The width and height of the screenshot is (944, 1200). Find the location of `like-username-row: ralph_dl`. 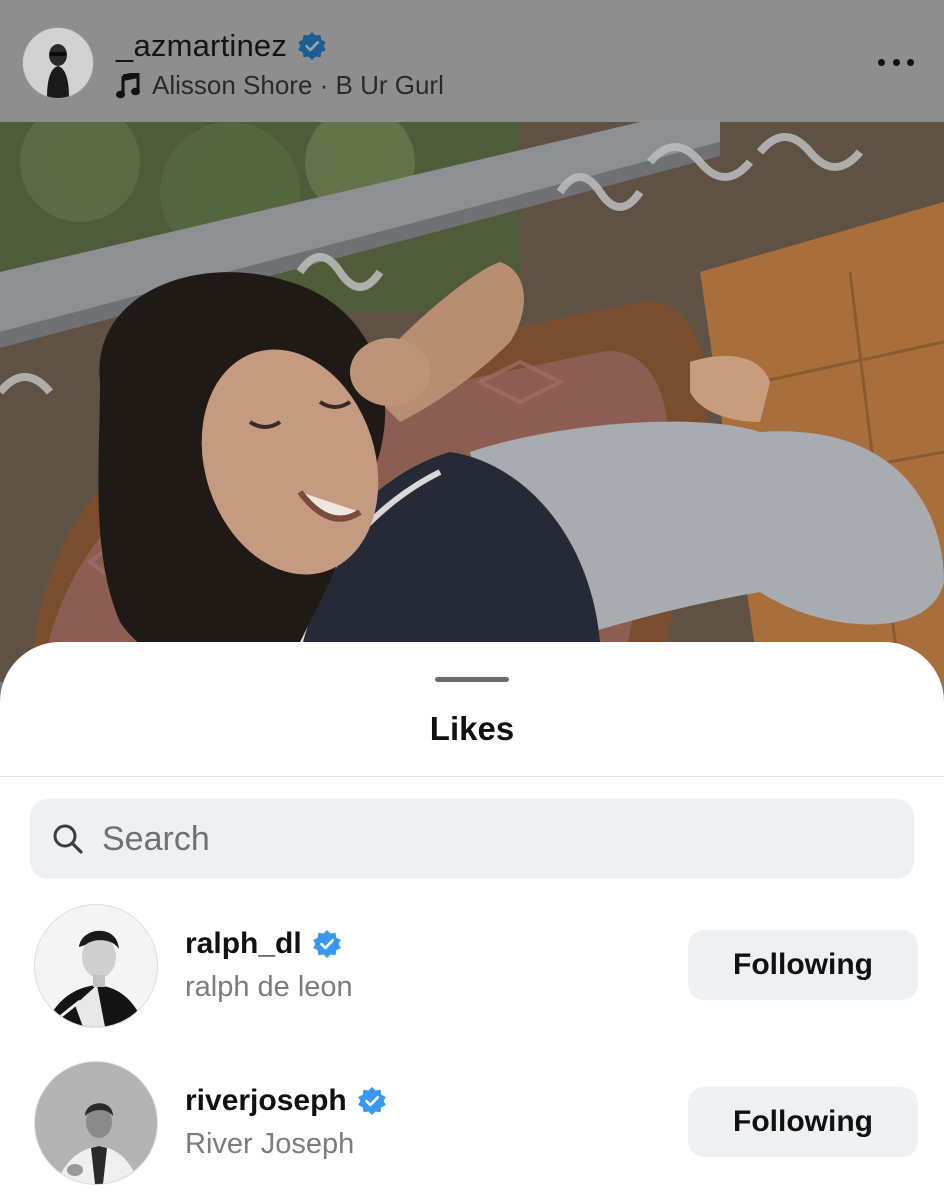

like-username-row: ralph_dl is located at coordinates (263, 944).